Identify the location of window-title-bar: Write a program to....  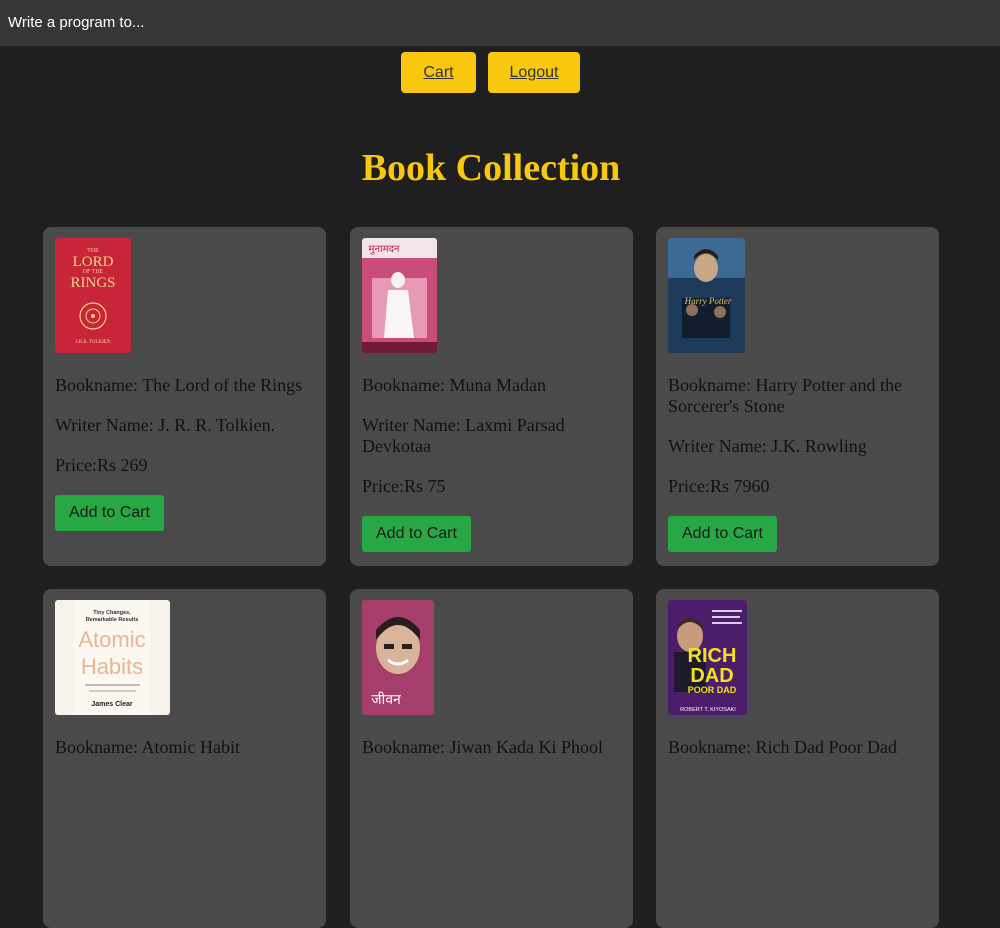
(500, 23).